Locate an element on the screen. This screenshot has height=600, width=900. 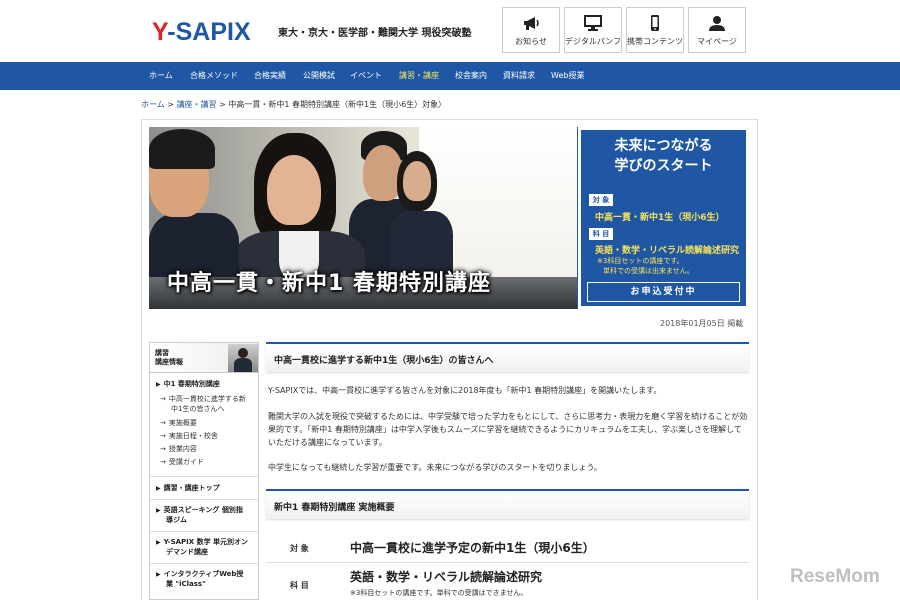
nav-open-exams: 公開模試 is located at coordinates (319, 76).